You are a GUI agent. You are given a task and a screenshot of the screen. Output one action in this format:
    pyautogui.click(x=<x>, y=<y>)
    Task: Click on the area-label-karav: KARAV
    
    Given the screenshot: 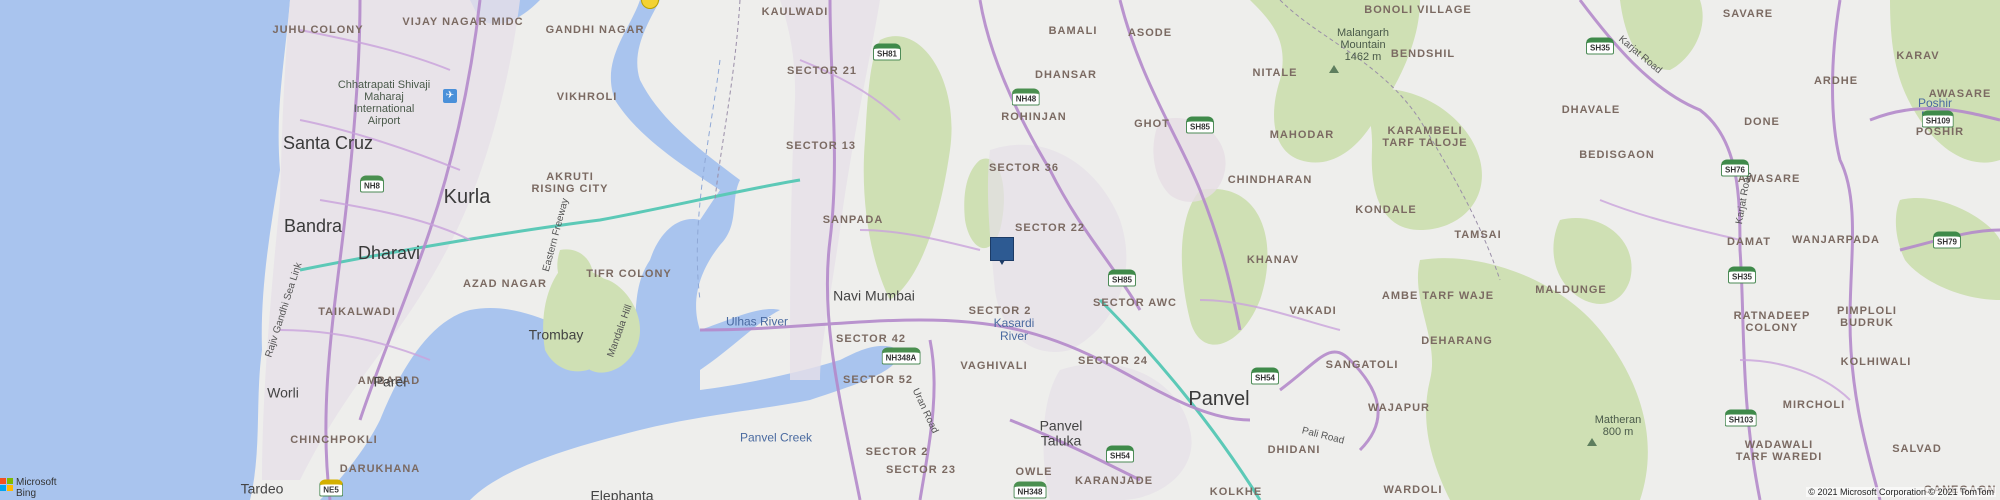 What is the action you would take?
    pyautogui.click(x=1918, y=55)
    